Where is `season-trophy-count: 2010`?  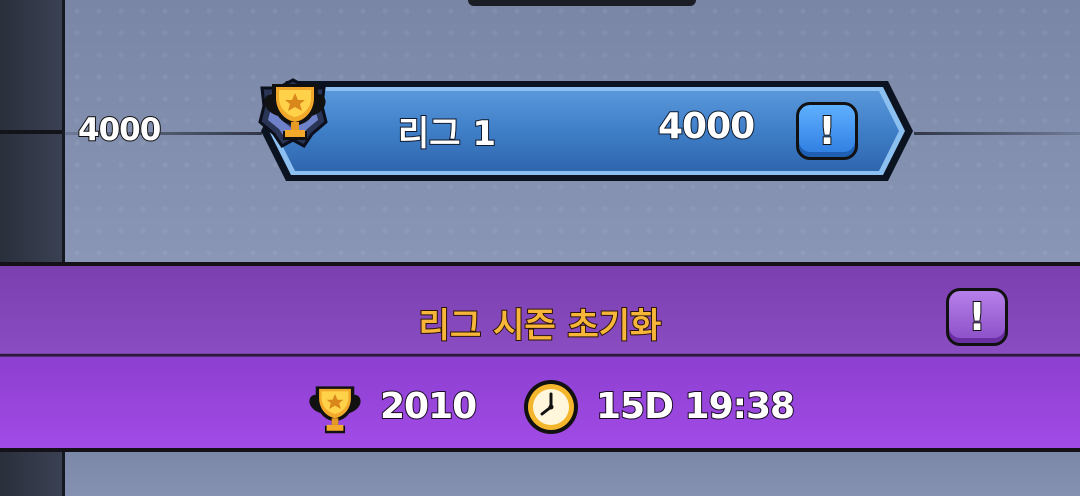 season-trophy-count: 2010 is located at coordinates (428, 406).